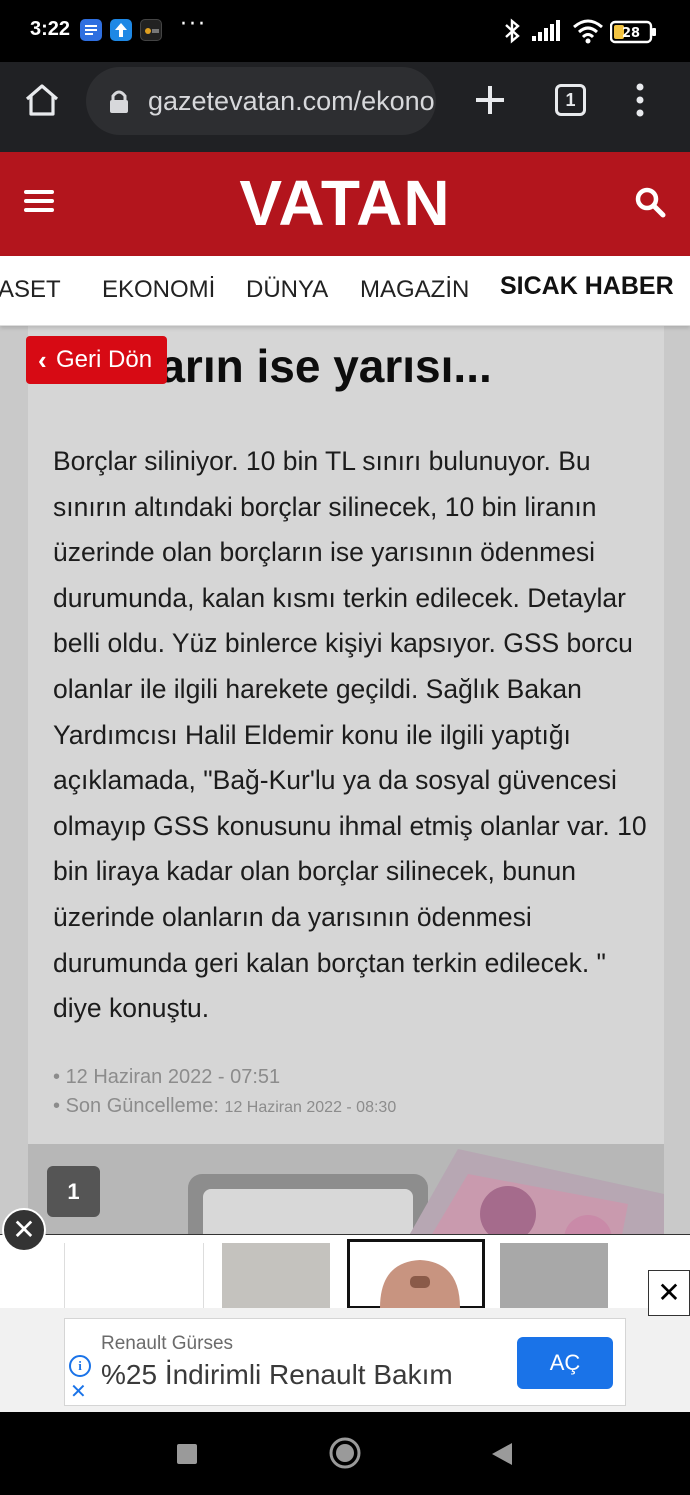 This screenshot has height=1495, width=690. I want to click on headline-line-1: sınırının üzerinde, so click(352, 330).